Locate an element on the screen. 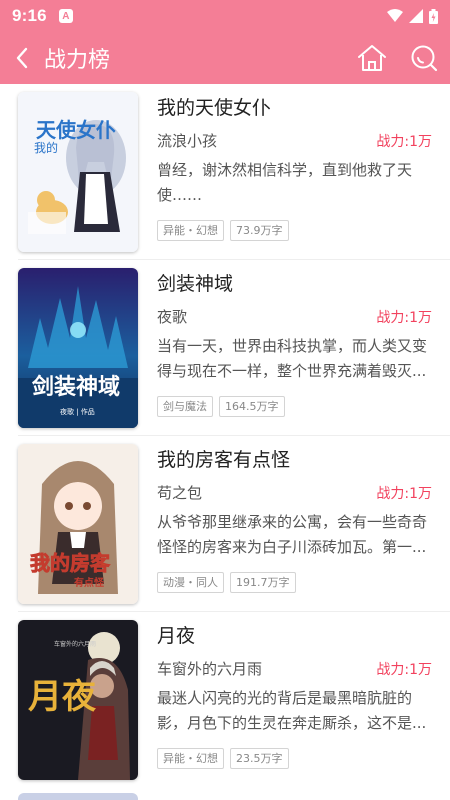  word-count-tag: 23.5万字 is located at coordinates (259, 758).